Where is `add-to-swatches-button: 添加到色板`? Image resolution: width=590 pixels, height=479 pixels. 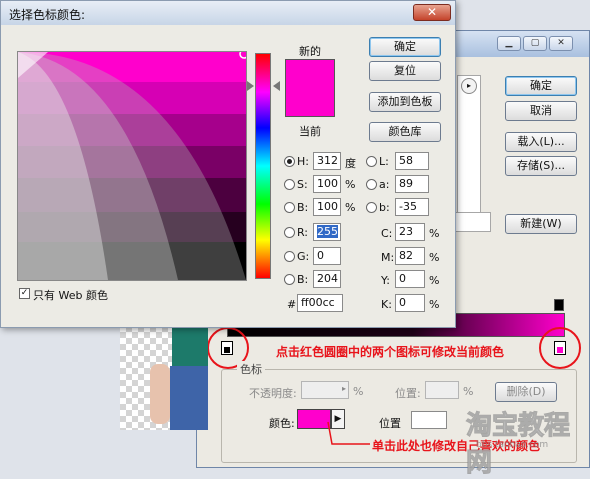 add-to-swatches-button: 添加到色板 is located at coordinates (405, 102).